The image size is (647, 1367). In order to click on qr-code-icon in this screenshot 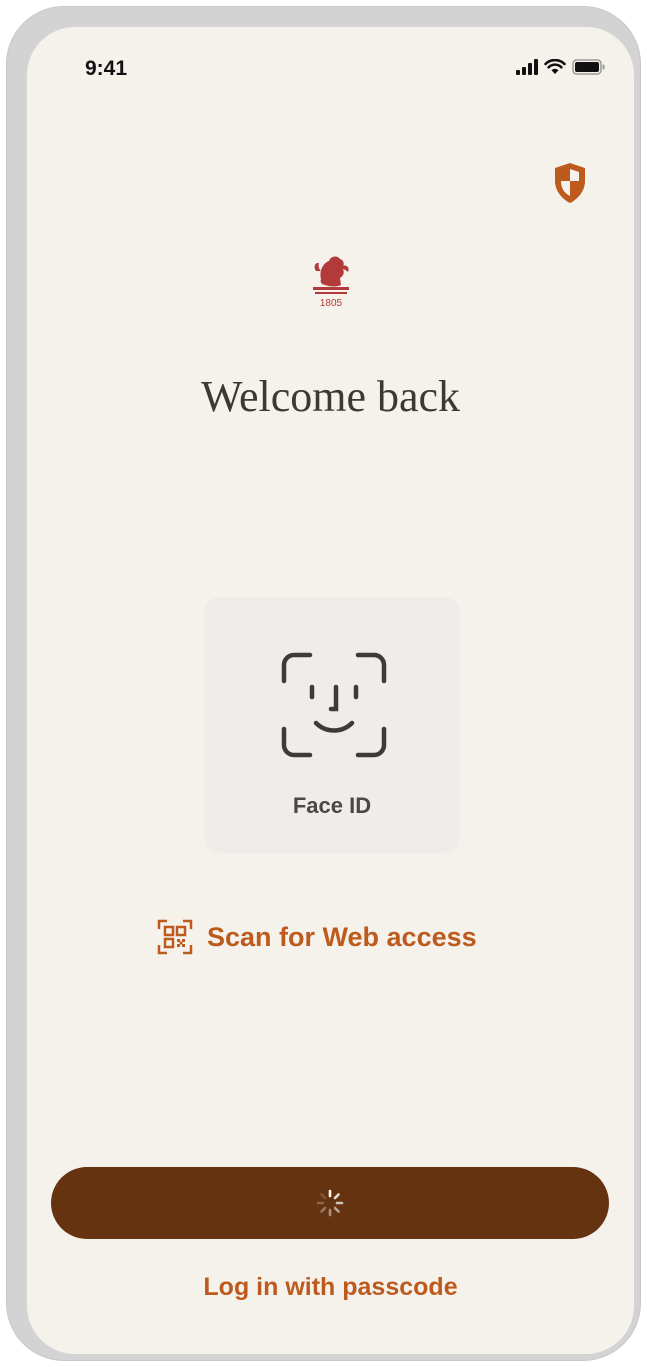, I will do `click(175, 937)`.